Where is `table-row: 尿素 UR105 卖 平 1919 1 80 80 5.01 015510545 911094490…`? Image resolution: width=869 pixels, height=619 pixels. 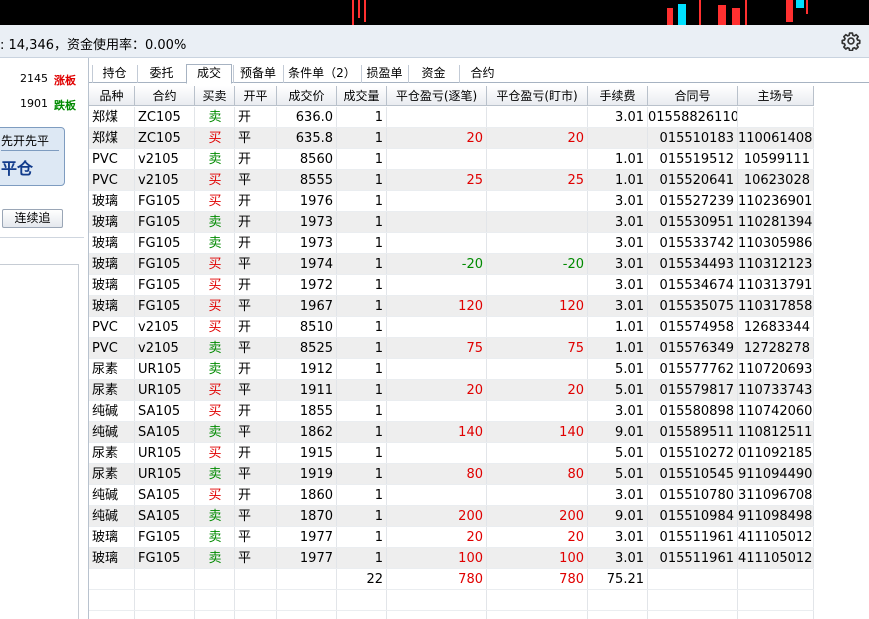
table-row: 尿素 UR105 卖 平 1919 1 80 80 5.01 015510545 911094490… is located at coordinates (451, 474).